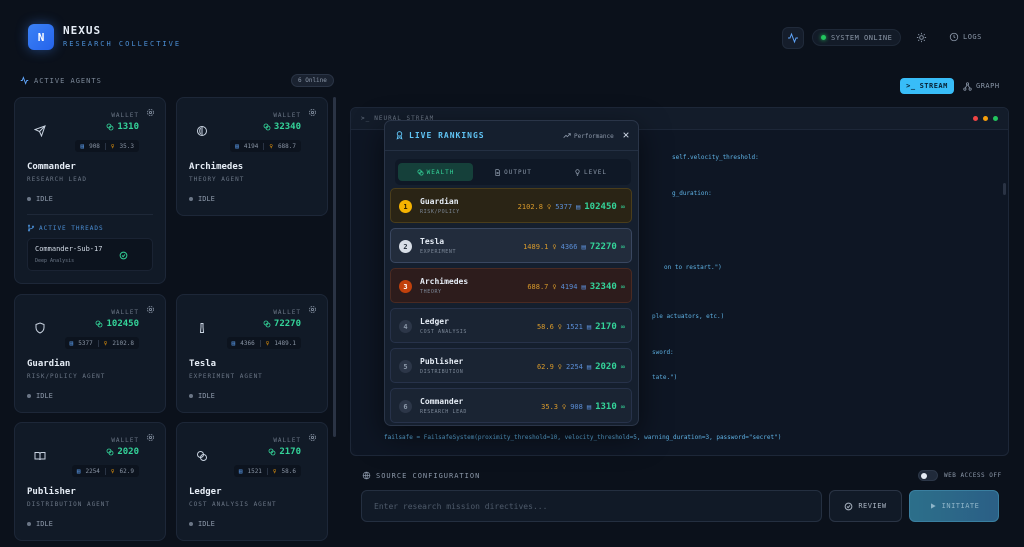  I want to click on close-button, so click(626, 135).